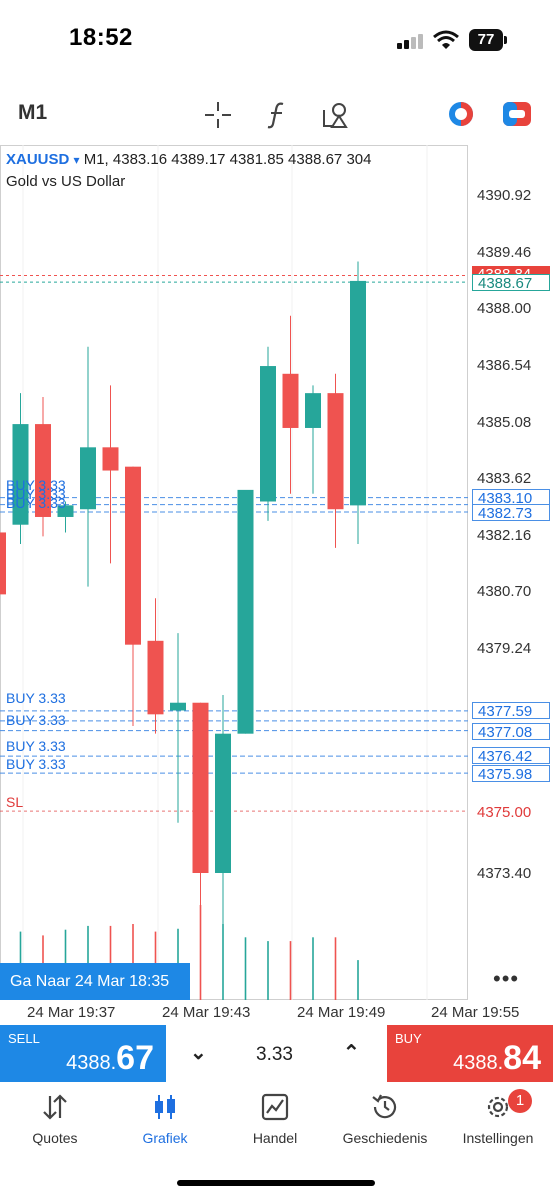 This screenshot has height=1200, width=553. I want to click on order-price-tag: 4377.08, so click(511, 732).